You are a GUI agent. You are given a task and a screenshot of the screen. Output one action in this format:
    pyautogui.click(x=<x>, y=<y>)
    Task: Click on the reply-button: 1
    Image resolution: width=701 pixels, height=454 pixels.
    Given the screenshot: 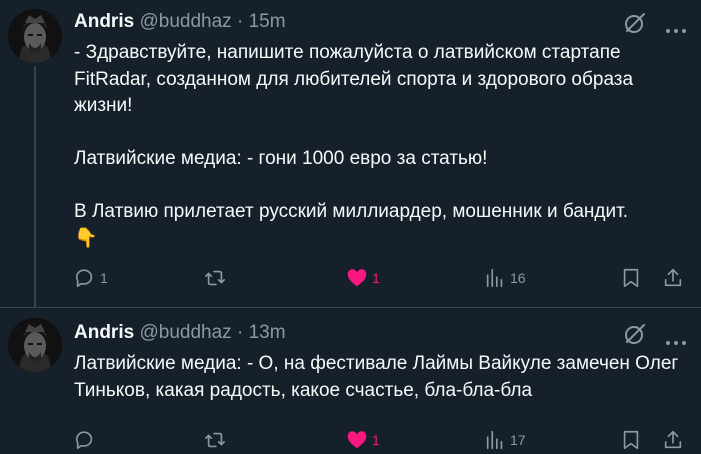 What is the action you would take?
    pyautogui.click(x=91, y=278)
    